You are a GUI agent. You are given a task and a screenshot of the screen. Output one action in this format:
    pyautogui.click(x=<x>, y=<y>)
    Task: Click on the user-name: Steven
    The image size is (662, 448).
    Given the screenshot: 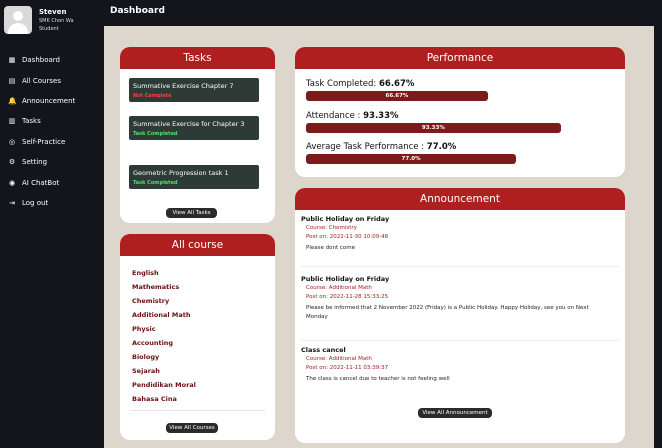 What is the action you would take?
    pyautogui.click(x=53, y=12)
    